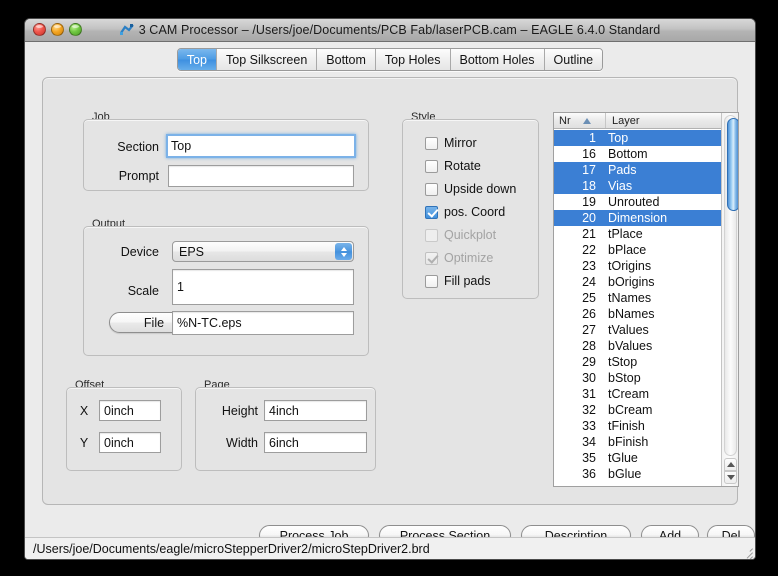 The image size is (778, 576). Describe the element at coordinates (630, 410) in the screenshot. I see `layer-name: bCream` at that location.